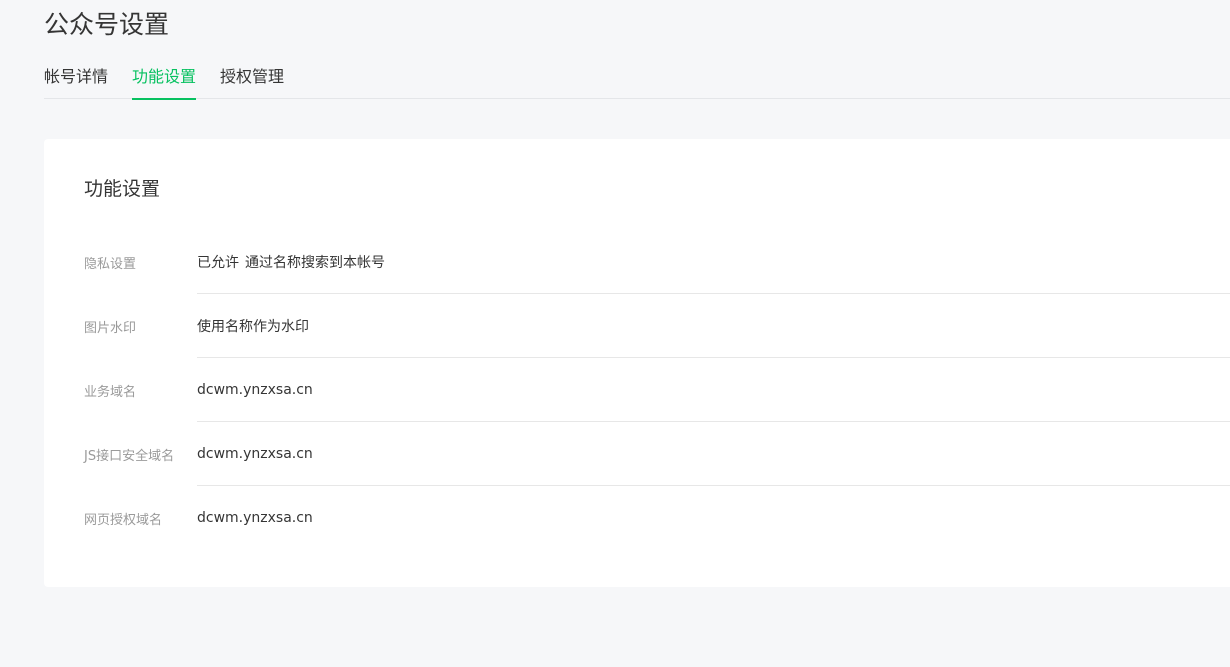 Image resolution: width=1230 pixels, height=667 pixels. Describe the element at coordinates (657, 326) in the screenshot. I see `setting-row-watermark: 图片水印 使用名称作为水印` at that location.